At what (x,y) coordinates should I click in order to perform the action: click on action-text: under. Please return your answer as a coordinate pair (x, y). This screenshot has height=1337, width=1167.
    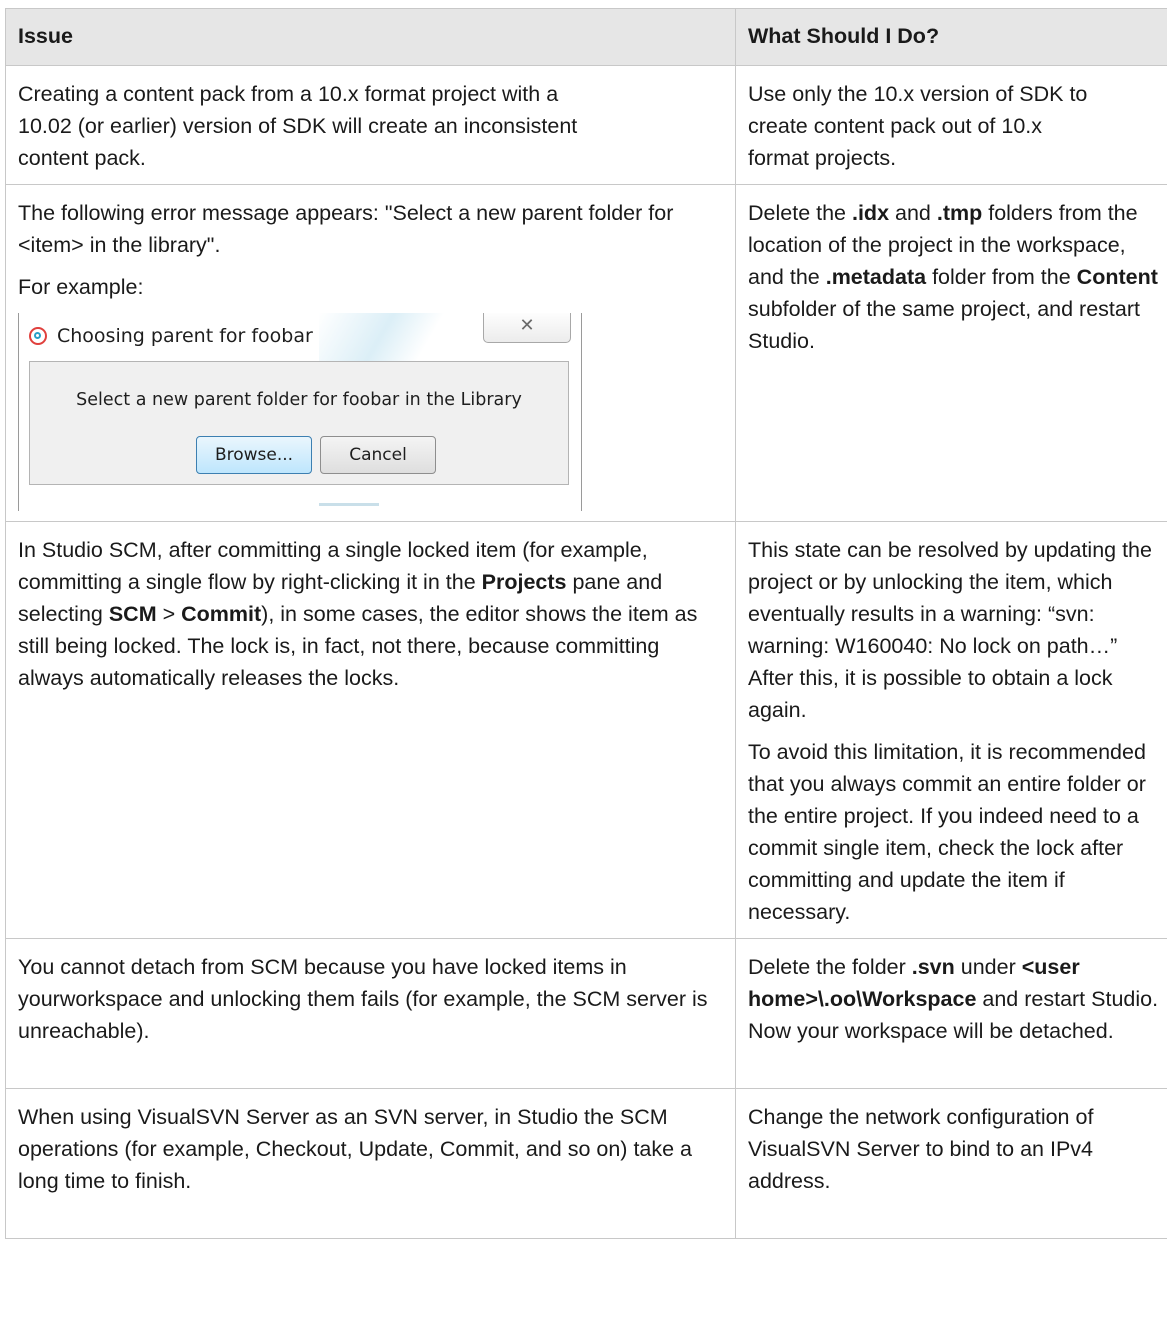
    Looking at the image, I should click on (988, 967).